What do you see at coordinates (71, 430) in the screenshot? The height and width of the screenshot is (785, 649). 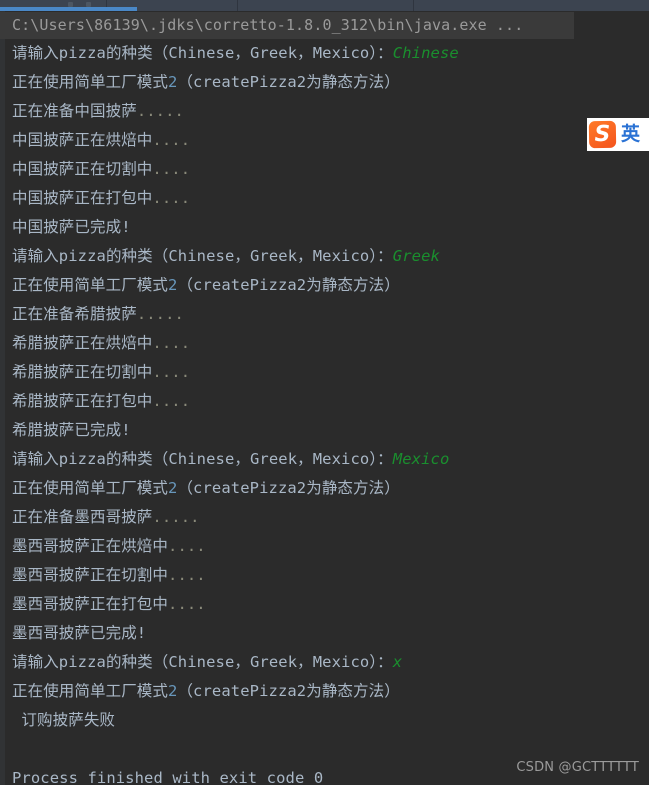 I see `console-plain-text: 希腊披萨已完成!` at bounding box center [71, 430].